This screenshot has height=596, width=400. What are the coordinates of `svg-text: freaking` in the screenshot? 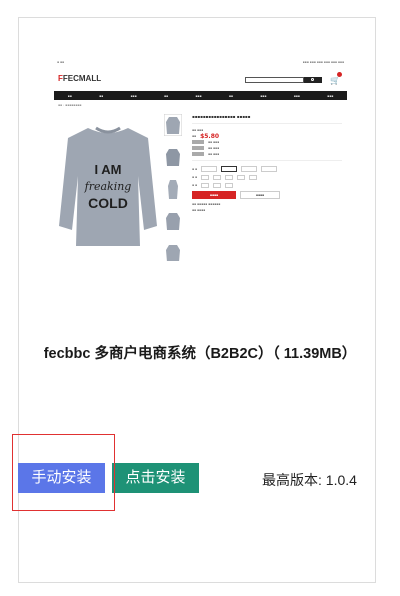 It's located at (108, 186).